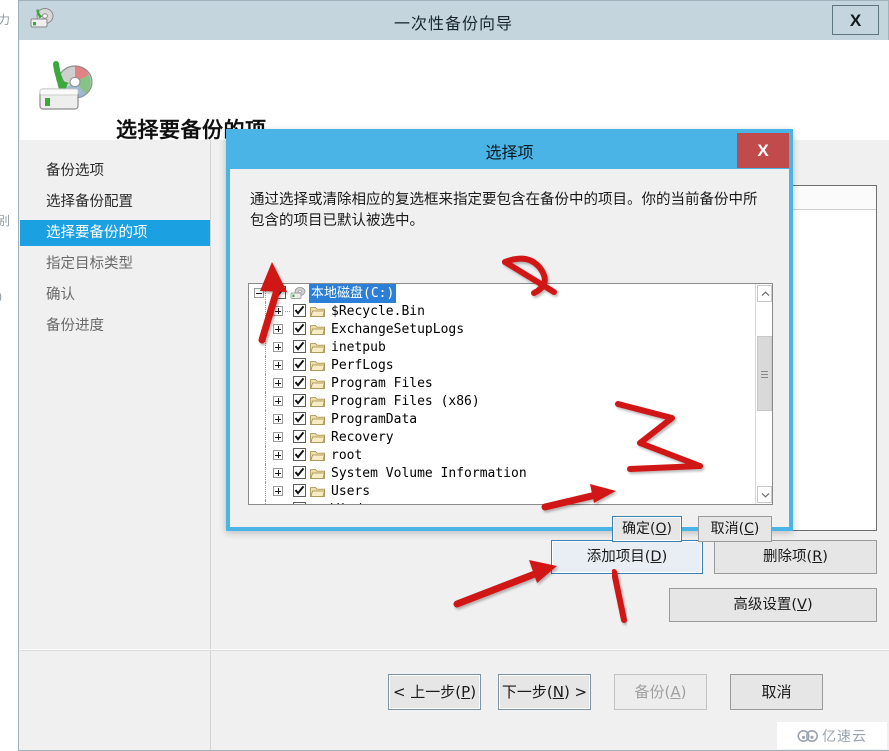 The height and width of the screenshot is (751, 889). Describe the element at coordinates (502, 329) in the screenshot. I see `tree-row: ExchangeSetupLogs` at that location.